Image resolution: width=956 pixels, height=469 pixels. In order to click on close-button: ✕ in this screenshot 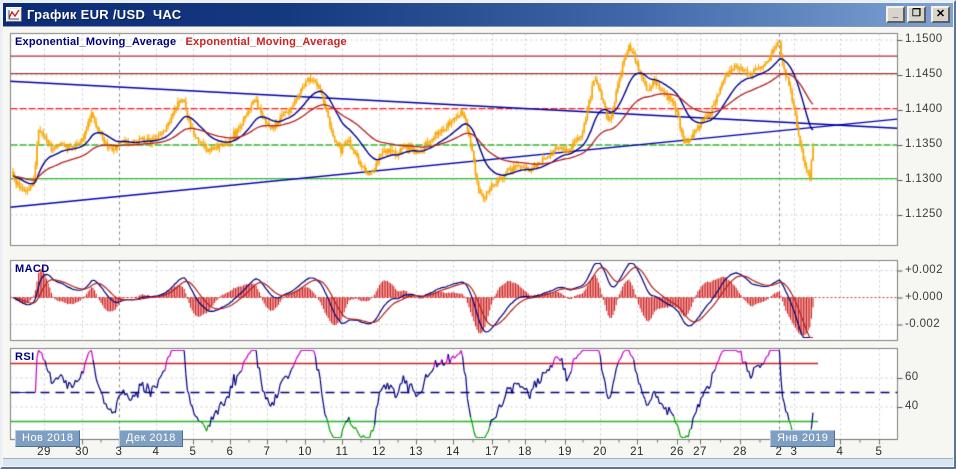, I will do `click(940, 14)`.